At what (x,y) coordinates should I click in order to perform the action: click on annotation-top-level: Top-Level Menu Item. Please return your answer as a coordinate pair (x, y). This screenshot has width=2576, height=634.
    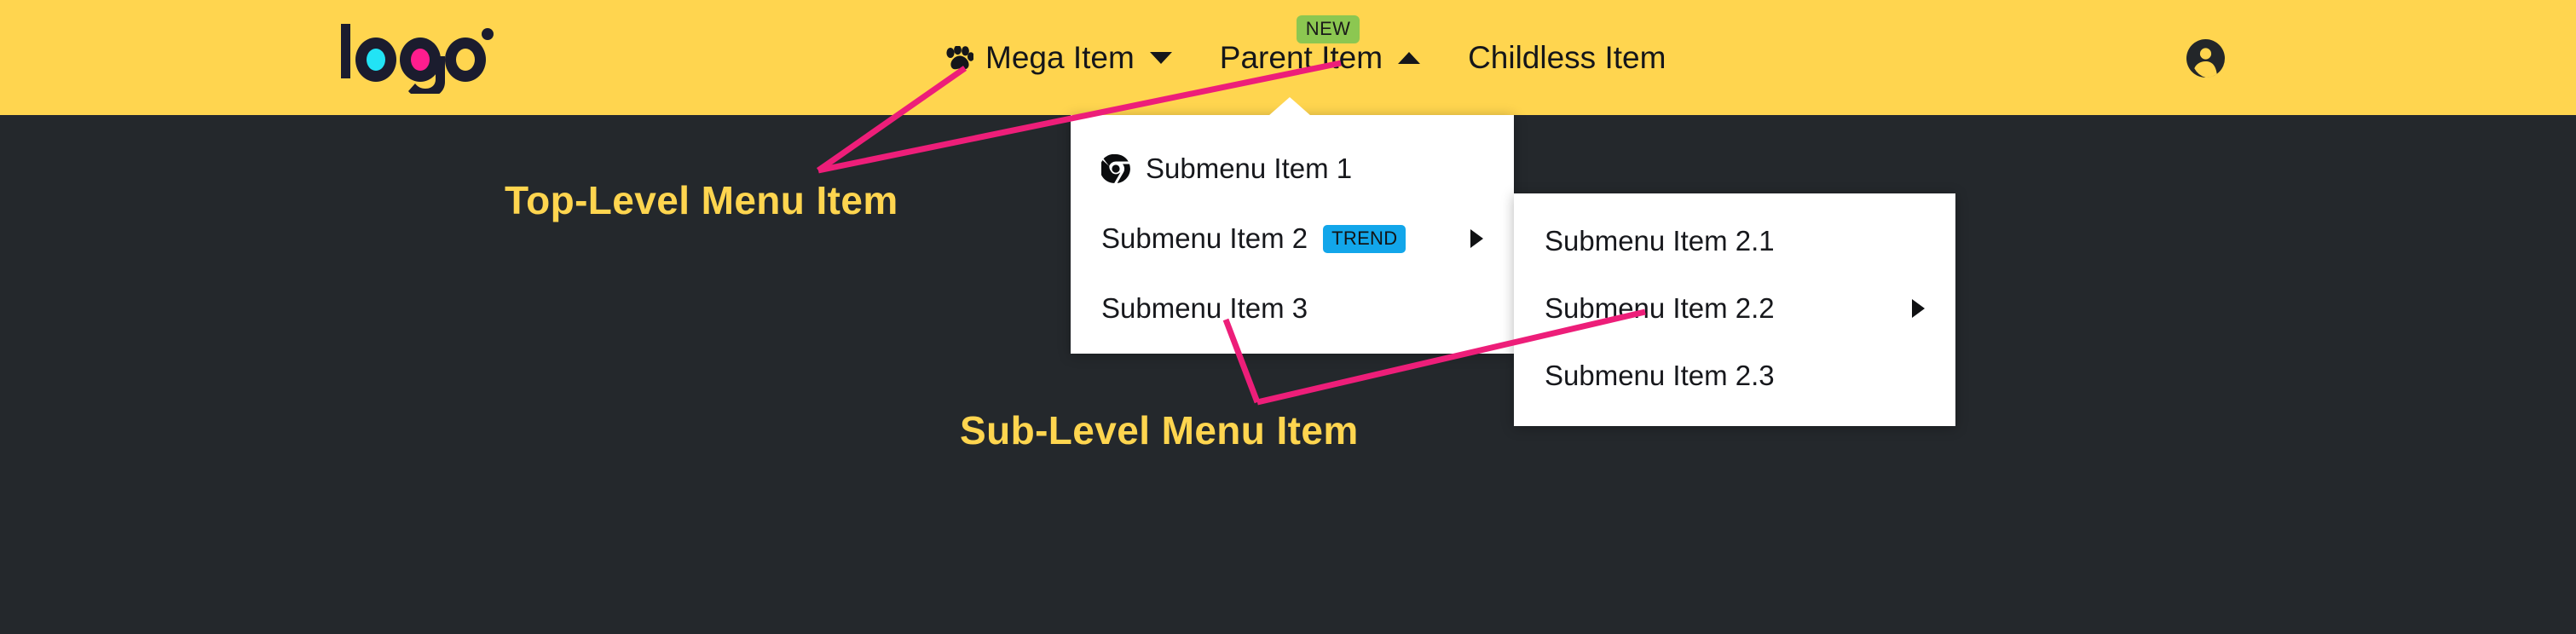
    Looking at the image, I should click on (701, 200).